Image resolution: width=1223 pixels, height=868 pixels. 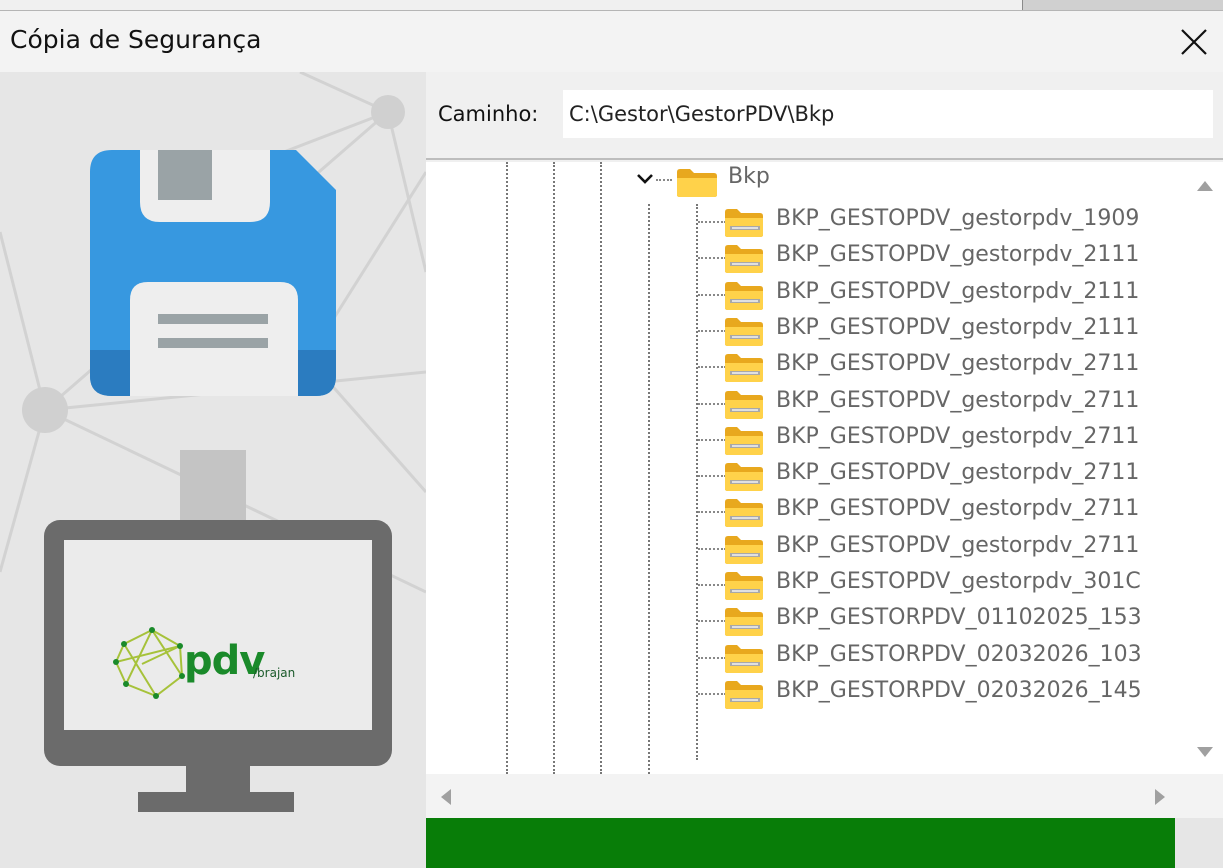 What do you see at coordinates (959, 618) in the screenshot?
I see `tree-row-label: BKP_GESTORPDV_01102025_153` at bounding box center [959, 618].